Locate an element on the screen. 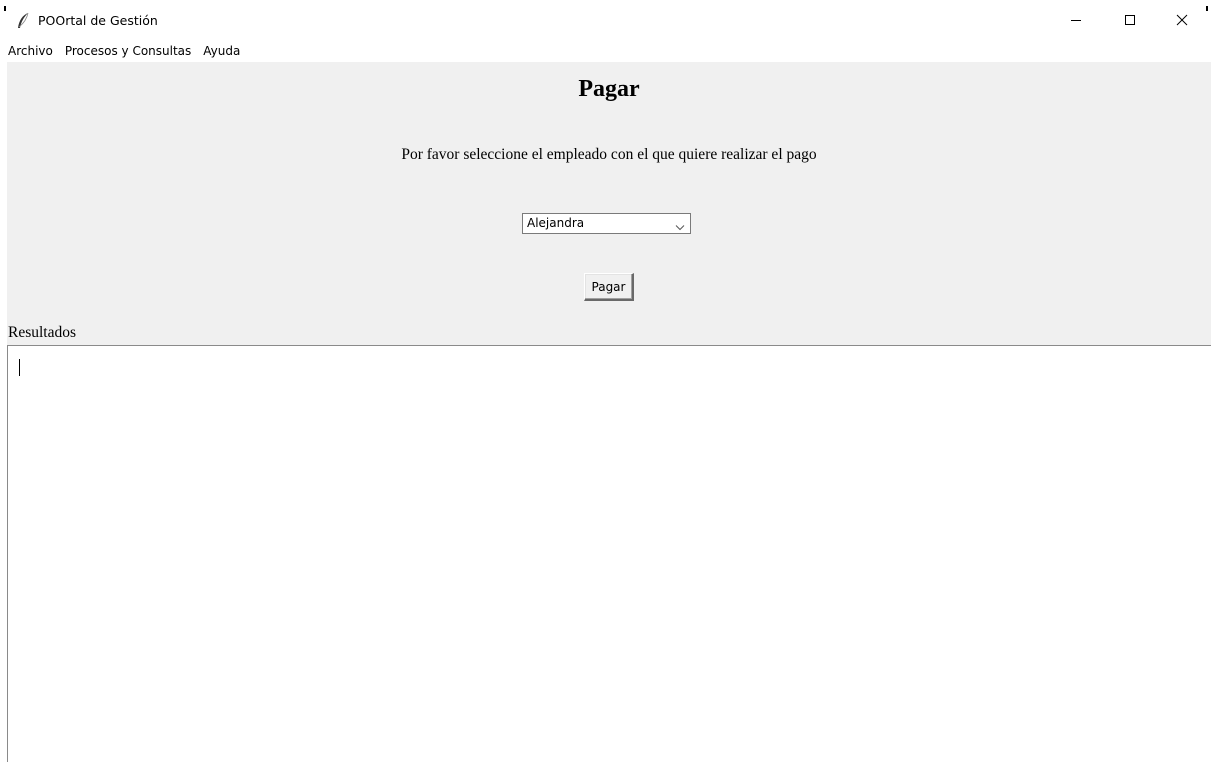 The height and width of the screenshot is (762, 1211). chevron-down-icon is located at coordinates (680, 225).